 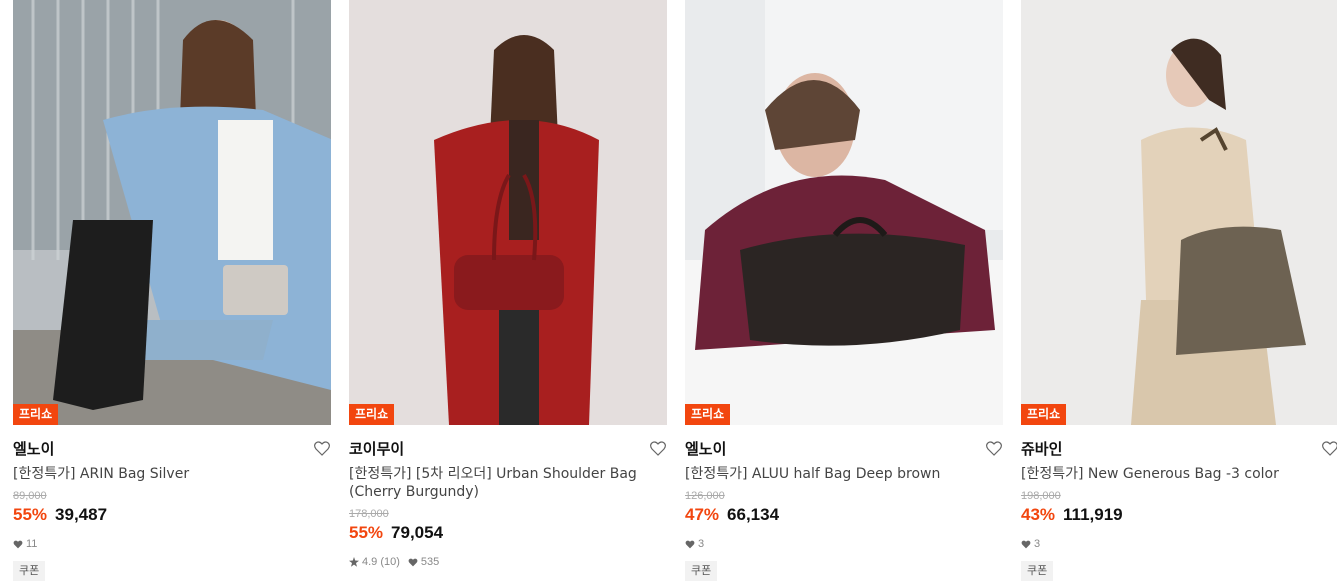 I want to click on original-price: 126,000, so click(x=705, y=496).